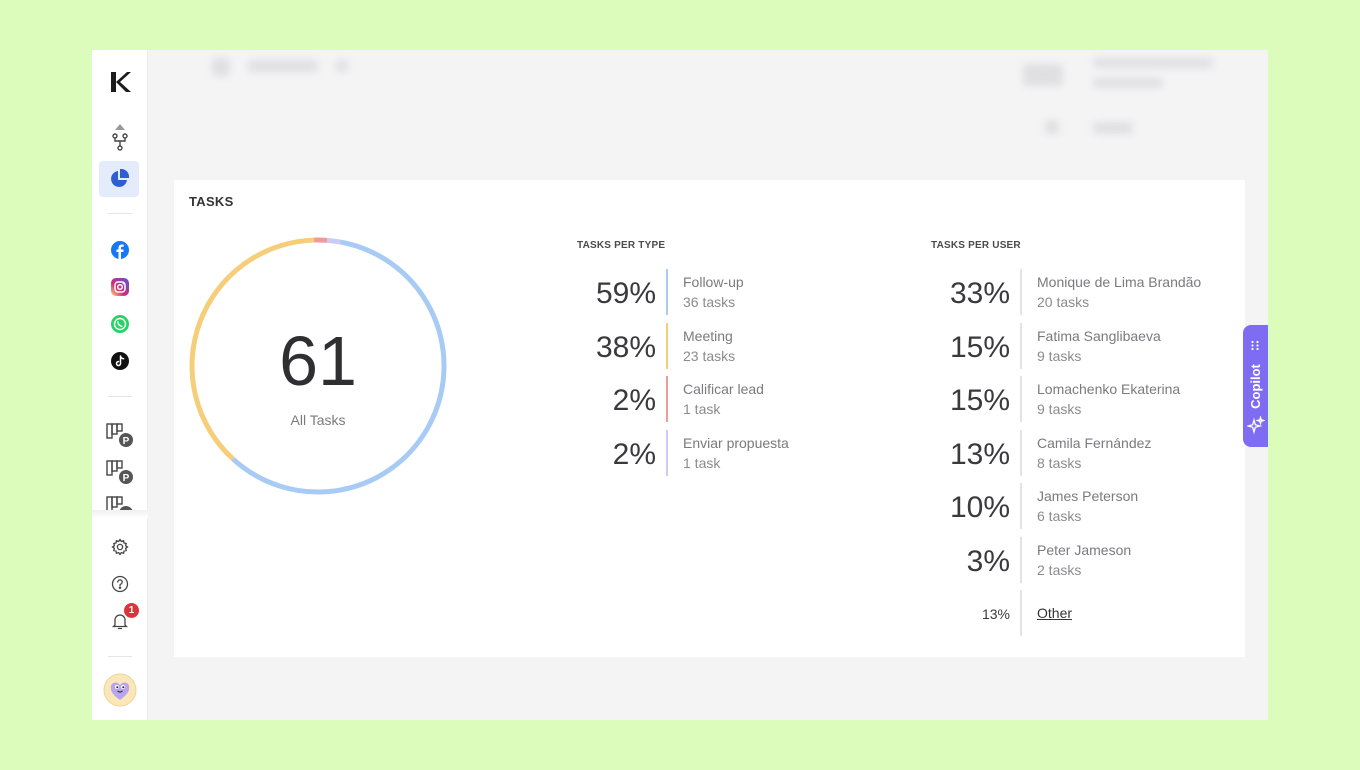 The width and height of the screenshot is (1360, 770). What do you see at coordinates (995, 614) in the screenshot?
I see `other-percent: 13%` at bounding box center [995, 614].